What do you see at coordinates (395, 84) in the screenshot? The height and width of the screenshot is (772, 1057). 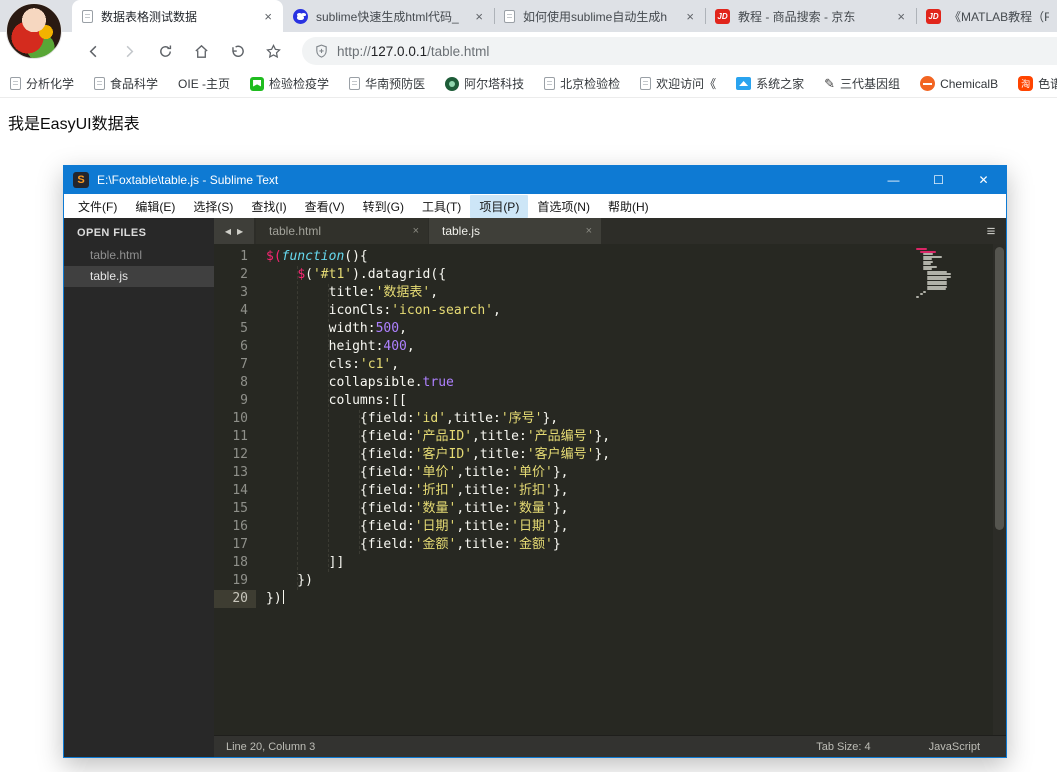 I see `bookmark-label: 华南预防医` at bounding box center [395, 84].